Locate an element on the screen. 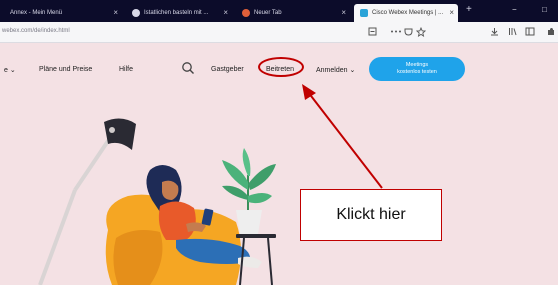 This screenshot has width=558, height=285. callout-text: Klickt hier is located at coordinates (371, 214).